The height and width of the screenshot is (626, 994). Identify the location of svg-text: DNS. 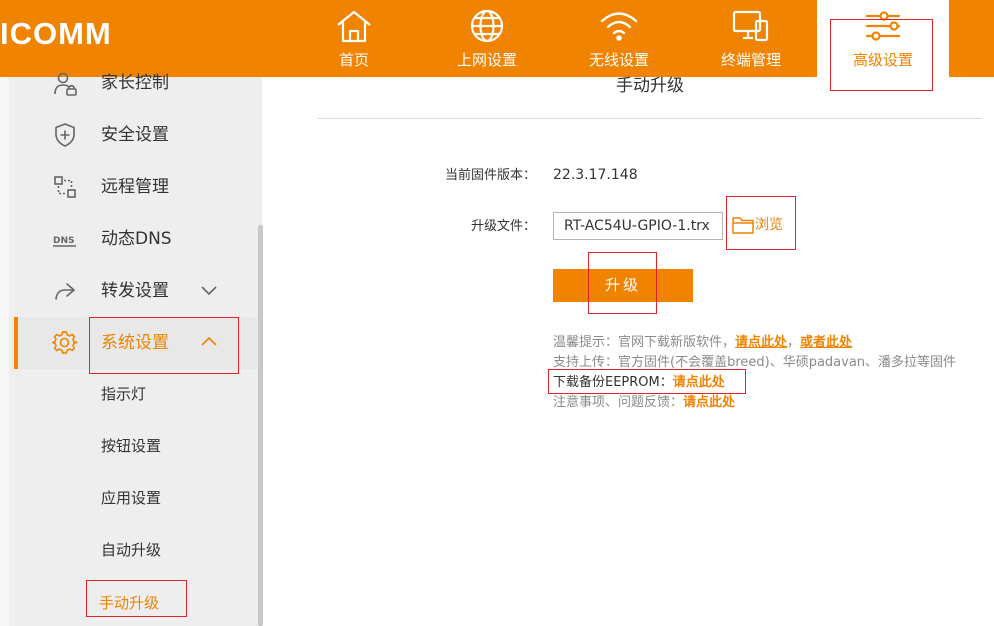
(64, 241).